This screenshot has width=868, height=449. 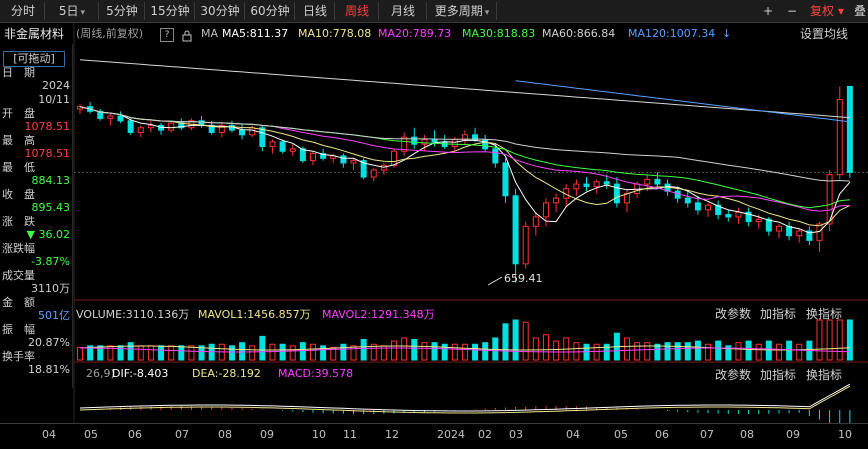 What do you see at coordinates (316, 373) in the screenshot?
I see `macd-value: MACD:39.578` at bounding box center [316, 373].